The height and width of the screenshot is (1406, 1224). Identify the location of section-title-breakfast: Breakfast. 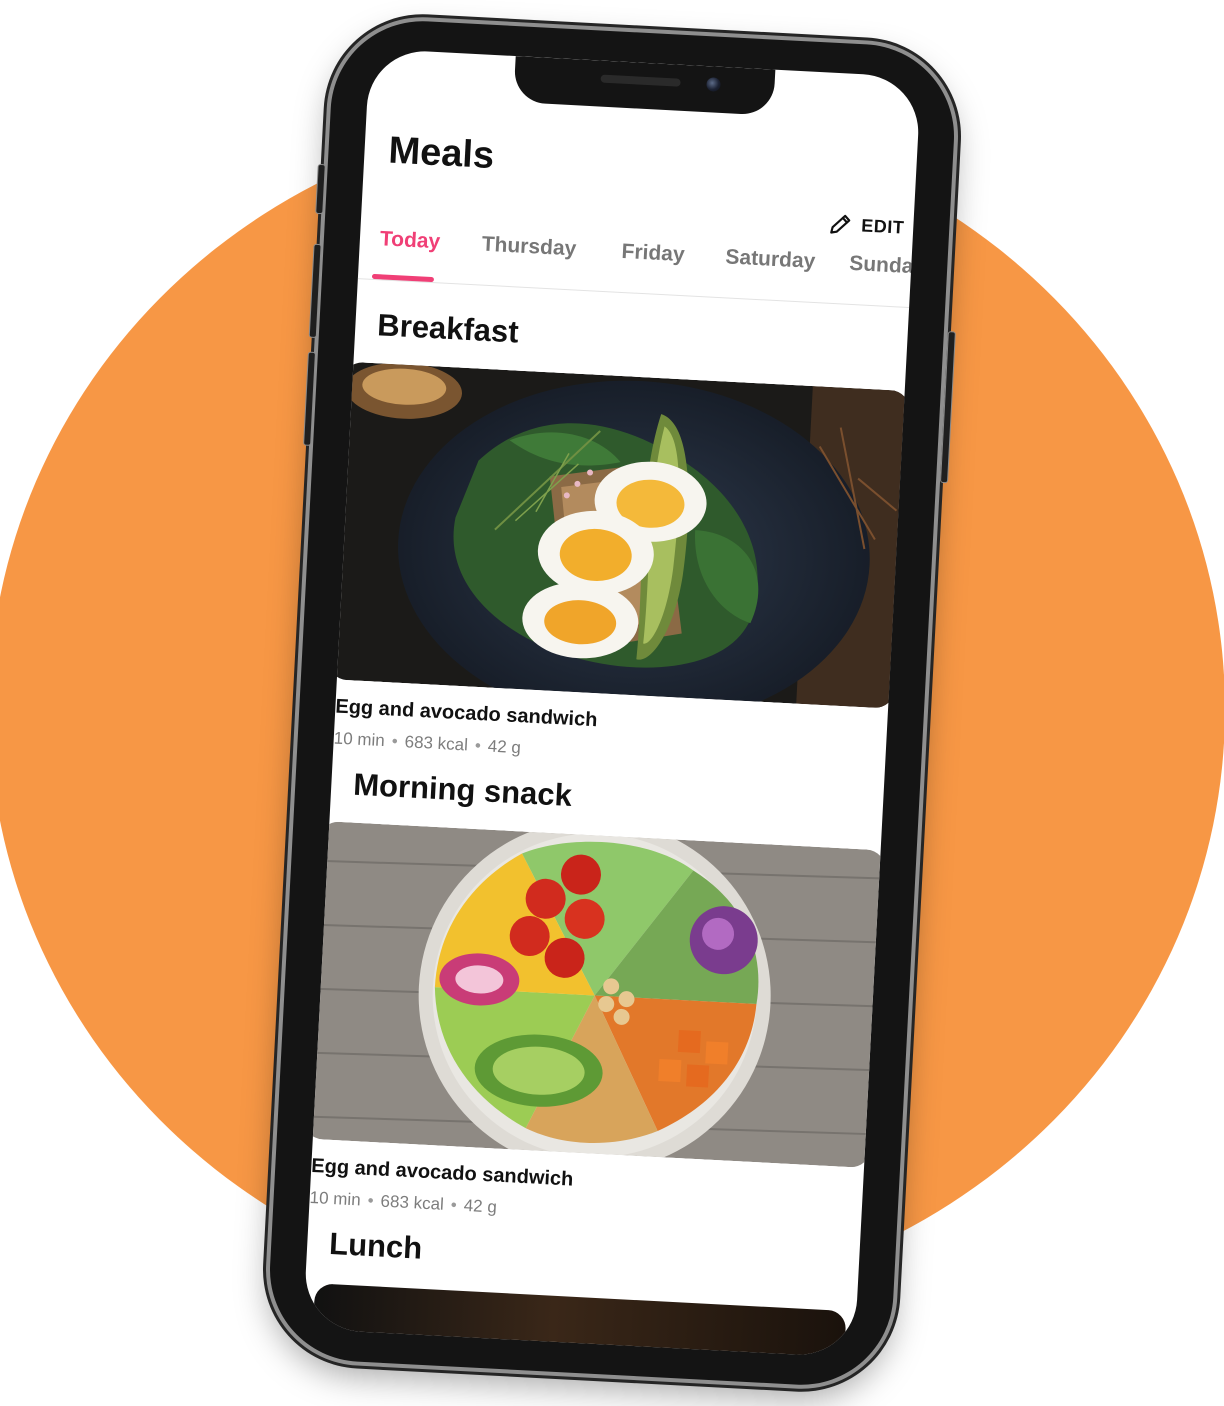
(448, 328).